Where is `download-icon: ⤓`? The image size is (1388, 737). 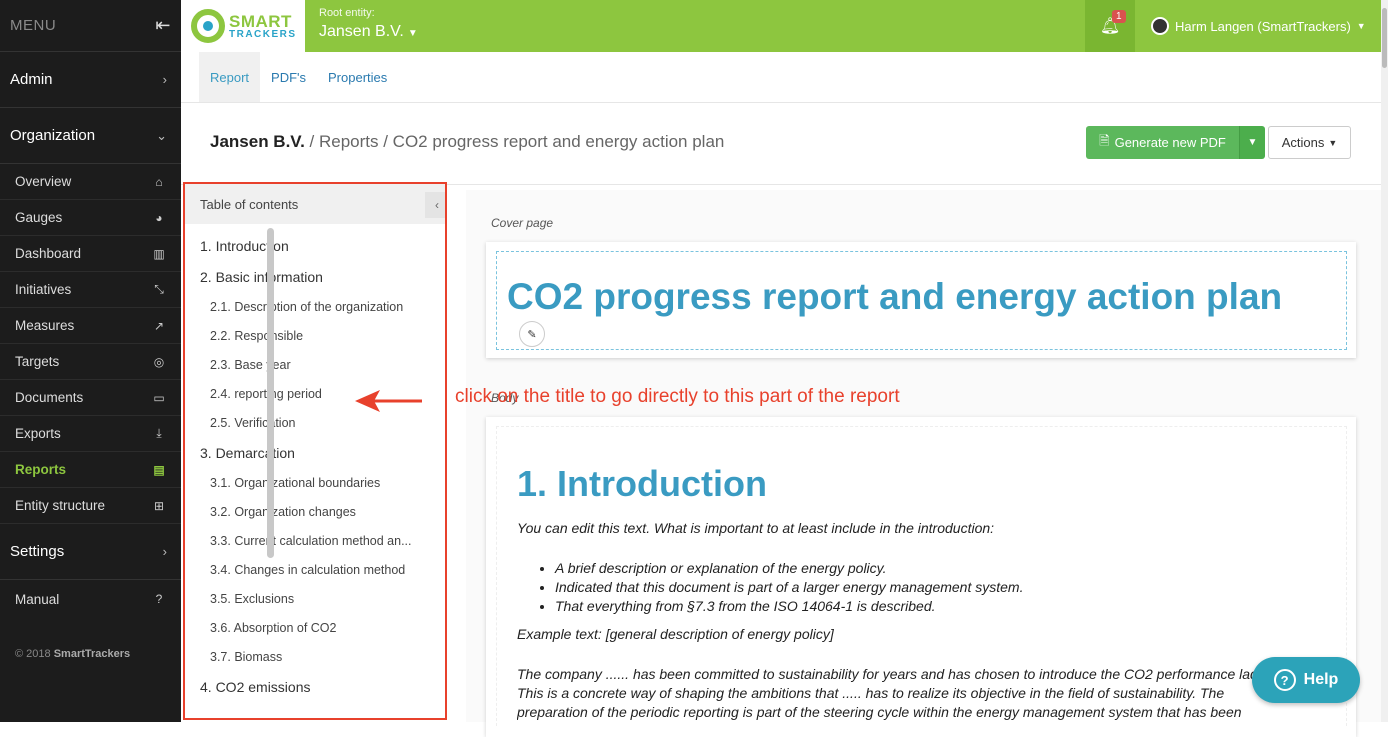 download-icon: ⤓ is located at coordinates (159, 433).